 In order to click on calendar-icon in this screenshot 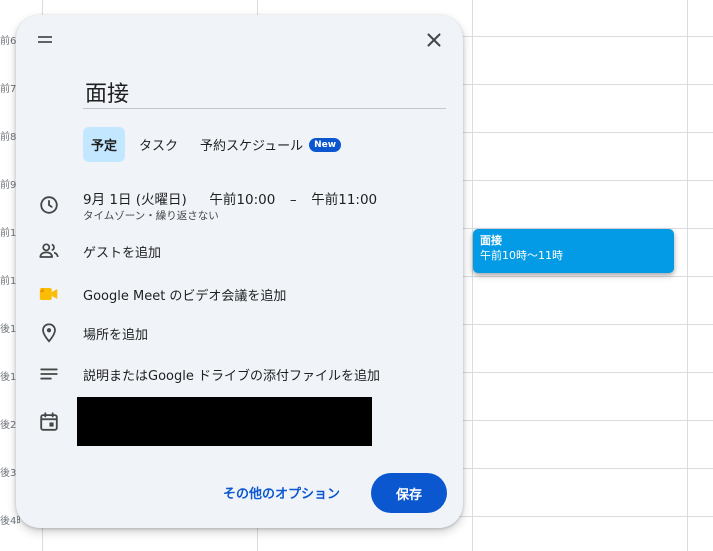, I will do `click(49, 421)`.